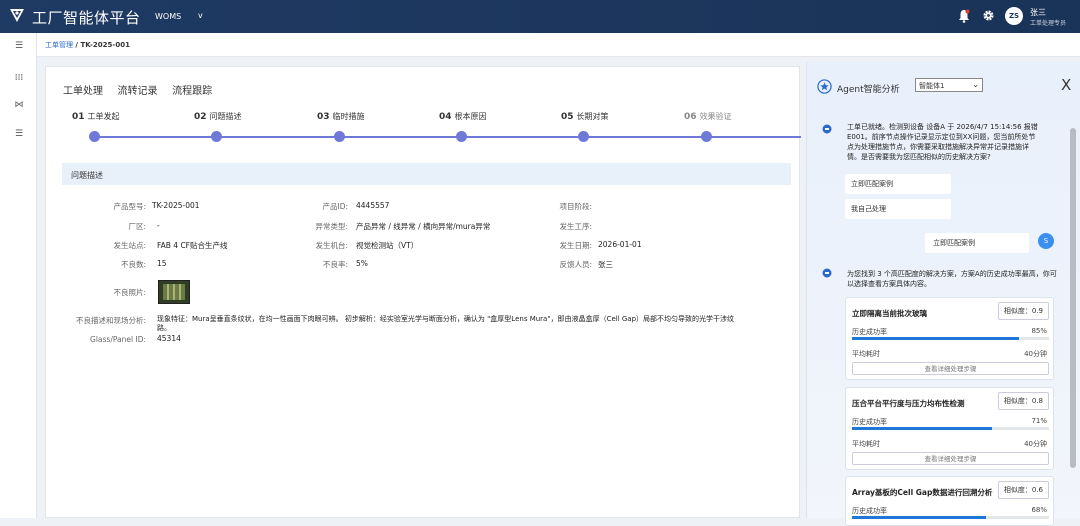 The height and width of the screenshot is (526, 1080). Describe the element at coordinates (225, 116) in the screenshot. I see `step-label: 问题描述` at that location.